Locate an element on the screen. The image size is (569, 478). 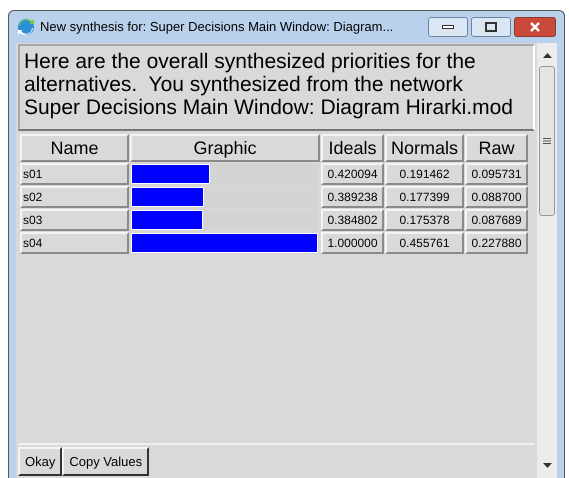
close-icon is located at coordinates (535, 27).